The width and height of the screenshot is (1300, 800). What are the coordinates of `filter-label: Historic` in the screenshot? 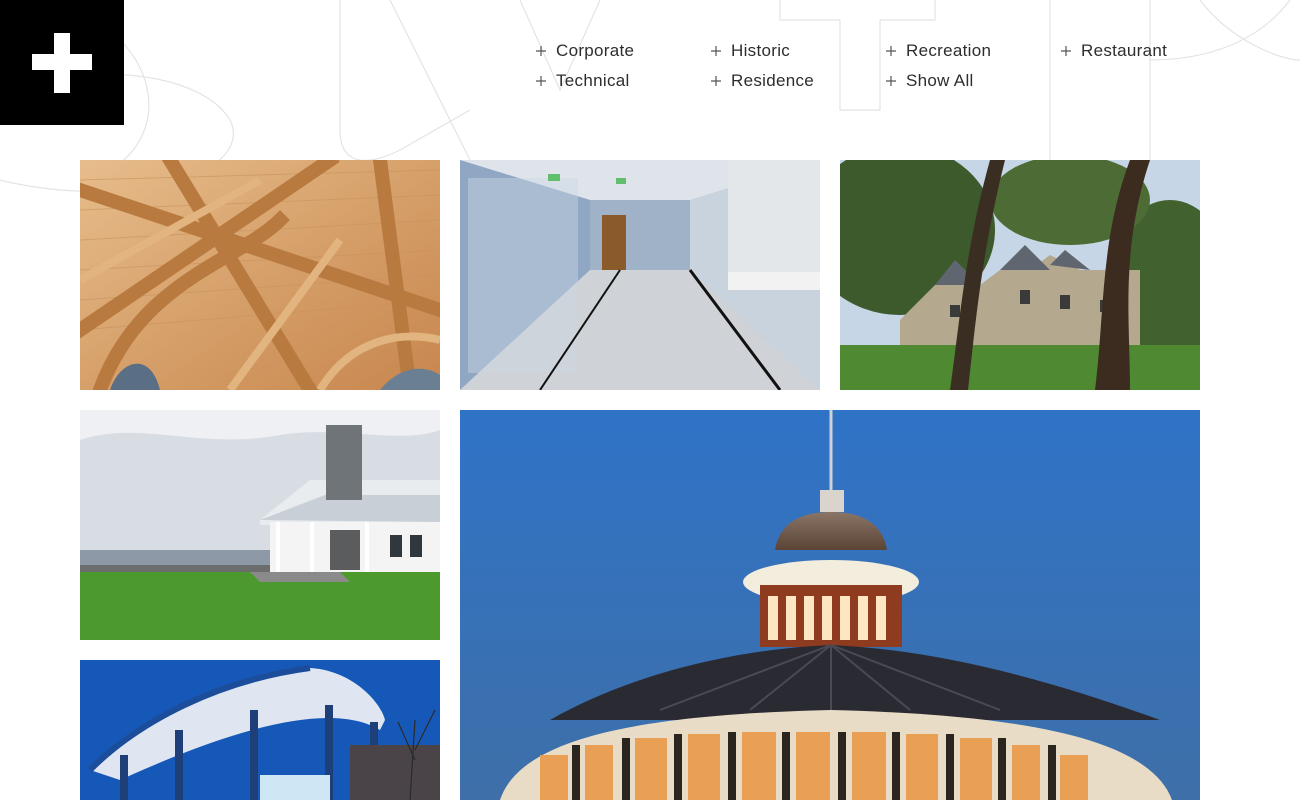 It's located at (761, 50).